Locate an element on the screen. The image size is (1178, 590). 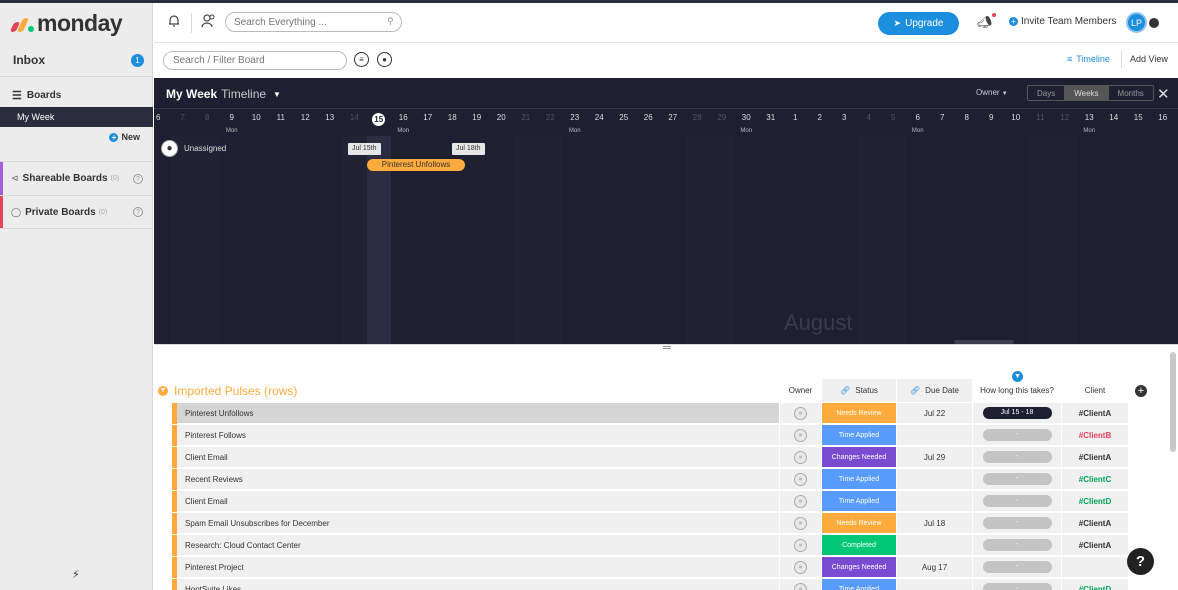
sidebar-private-boards: ◯ Private Boards (0) ? is located at coordinates (76, 212).